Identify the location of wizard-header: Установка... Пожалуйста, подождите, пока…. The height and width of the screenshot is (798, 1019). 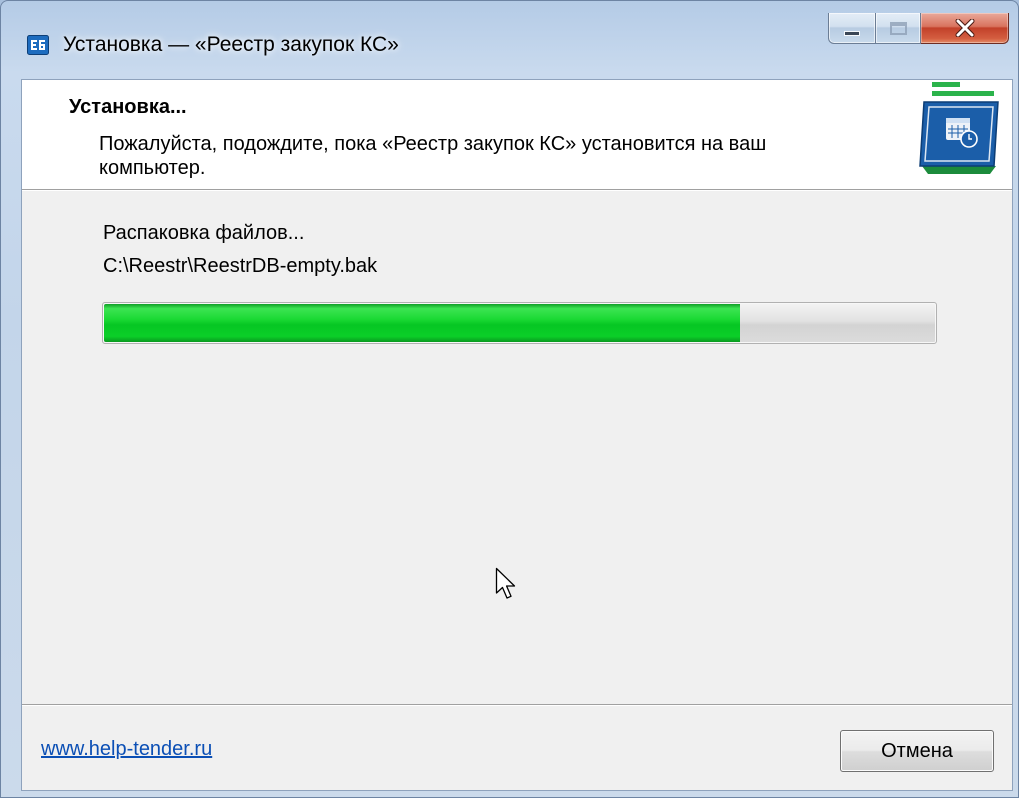
(517, 134).